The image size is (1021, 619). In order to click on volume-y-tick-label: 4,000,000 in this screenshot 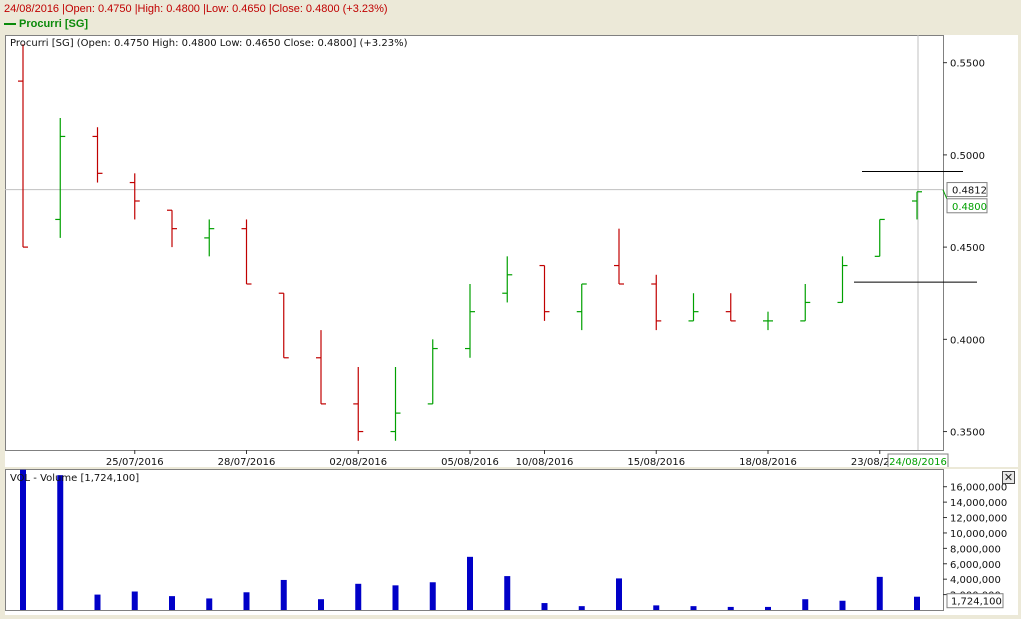, I will do `click(975, 580)`.